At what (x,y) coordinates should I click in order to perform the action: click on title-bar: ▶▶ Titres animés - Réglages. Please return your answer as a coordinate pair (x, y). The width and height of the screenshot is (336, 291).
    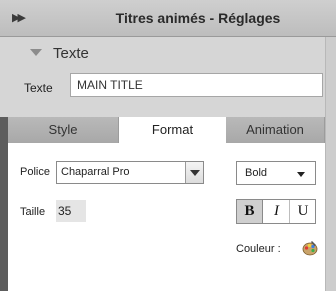
    Looking at the image, I should click on (168, 18).